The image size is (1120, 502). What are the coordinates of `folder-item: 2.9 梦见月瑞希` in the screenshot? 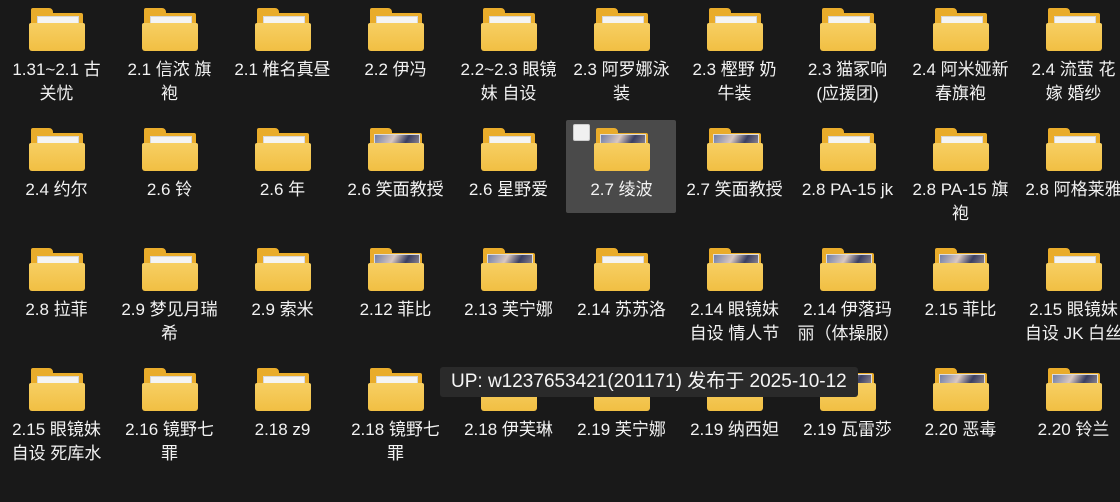 It's located at (169, 300).